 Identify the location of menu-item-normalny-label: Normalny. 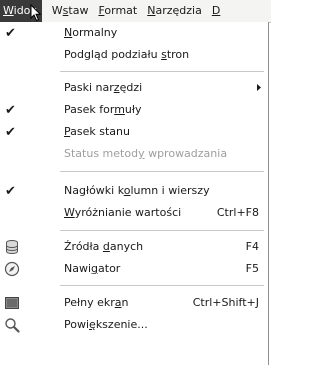
(91, 32).